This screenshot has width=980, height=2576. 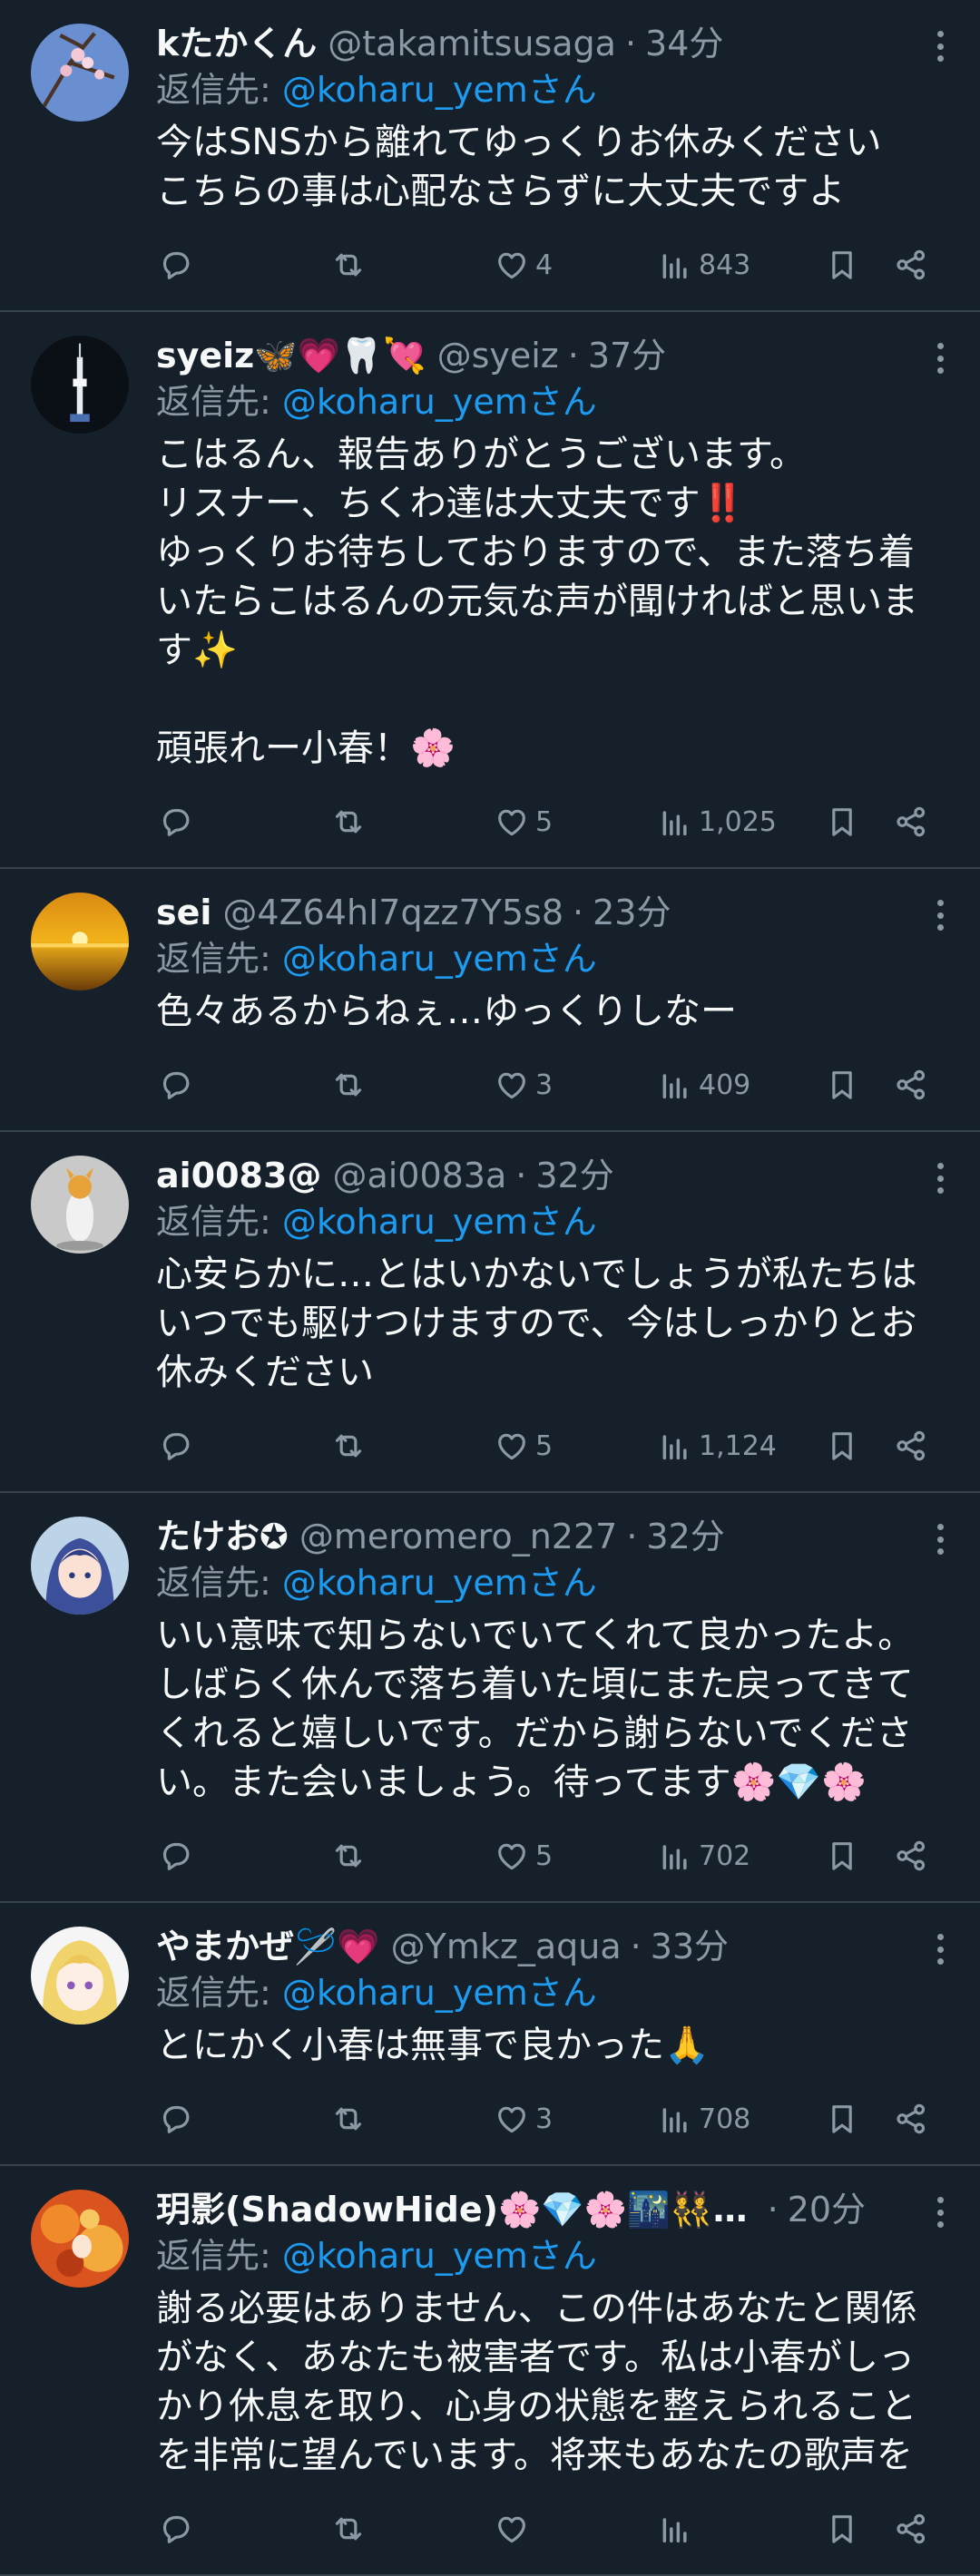 What do you see at coordinates (236, 43) in the screenshot?
I see `display-name: kたかくん` at bounding box center [236, 43].